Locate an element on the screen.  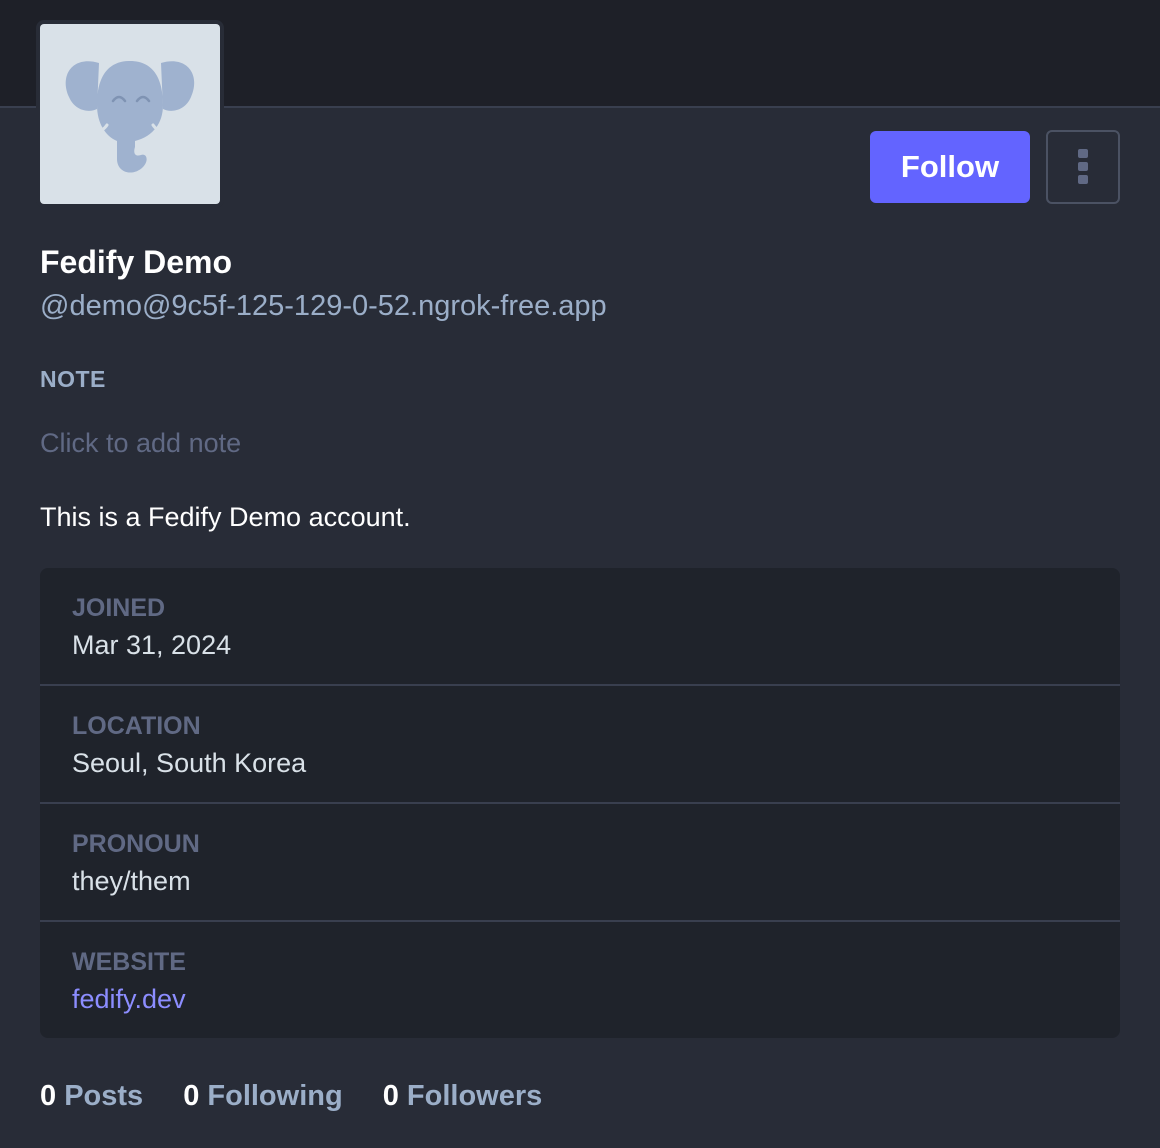
display-name: Fedify Demo is located at coordinates (136, 262).